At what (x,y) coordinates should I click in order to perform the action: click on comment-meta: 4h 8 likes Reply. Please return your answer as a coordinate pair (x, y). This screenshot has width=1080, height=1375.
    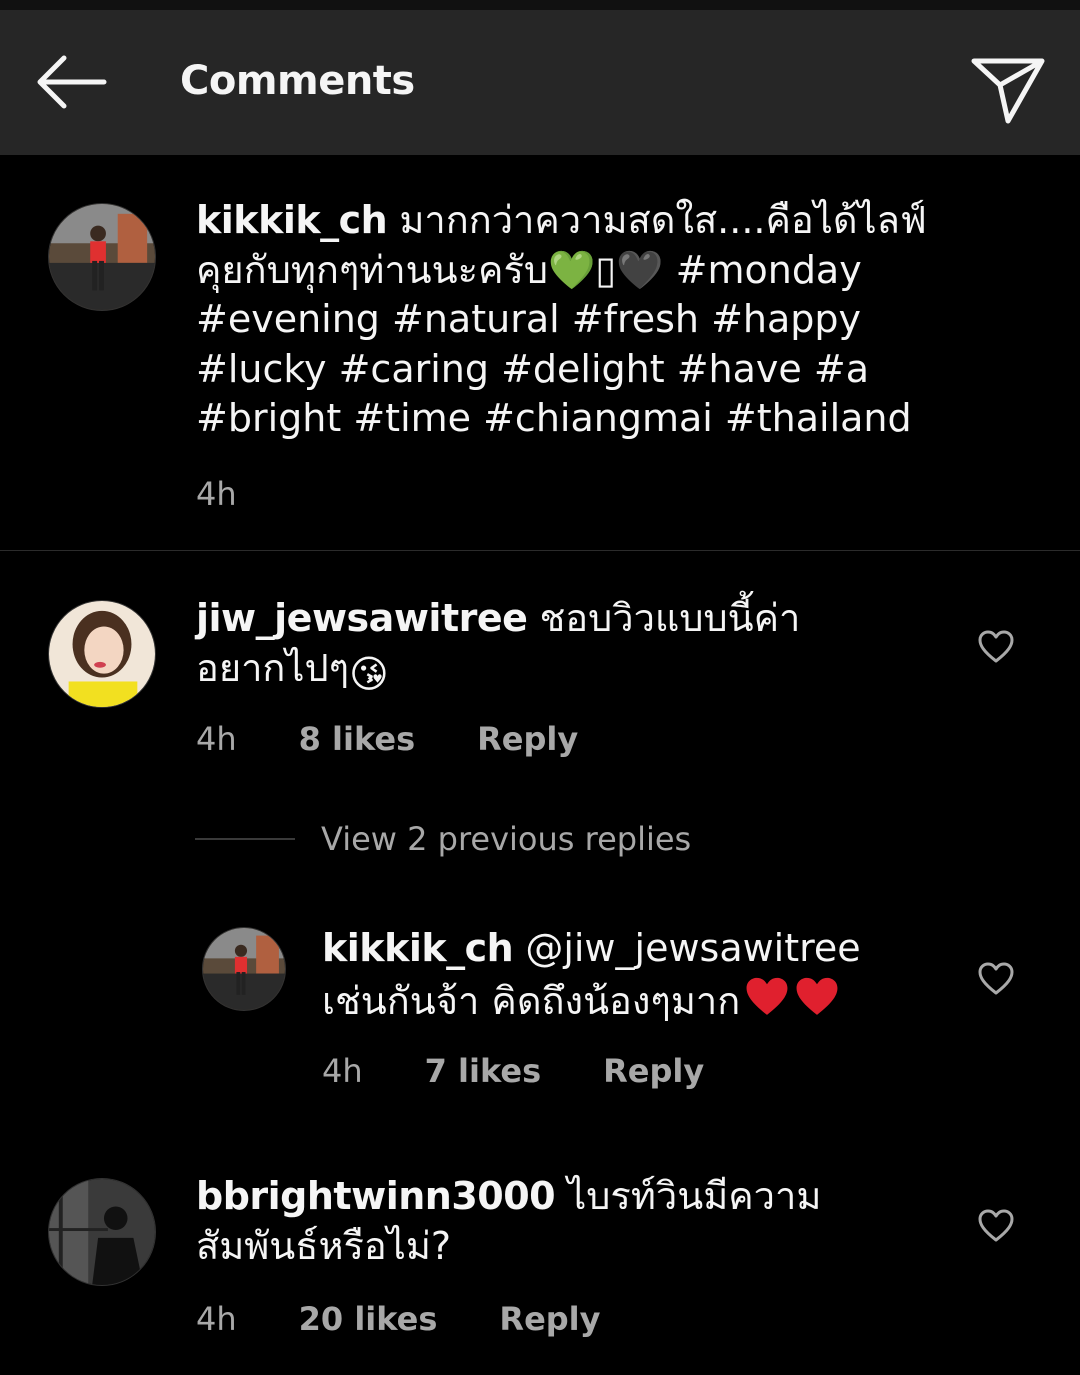
    Looking at the image, I should click on (387, 739).